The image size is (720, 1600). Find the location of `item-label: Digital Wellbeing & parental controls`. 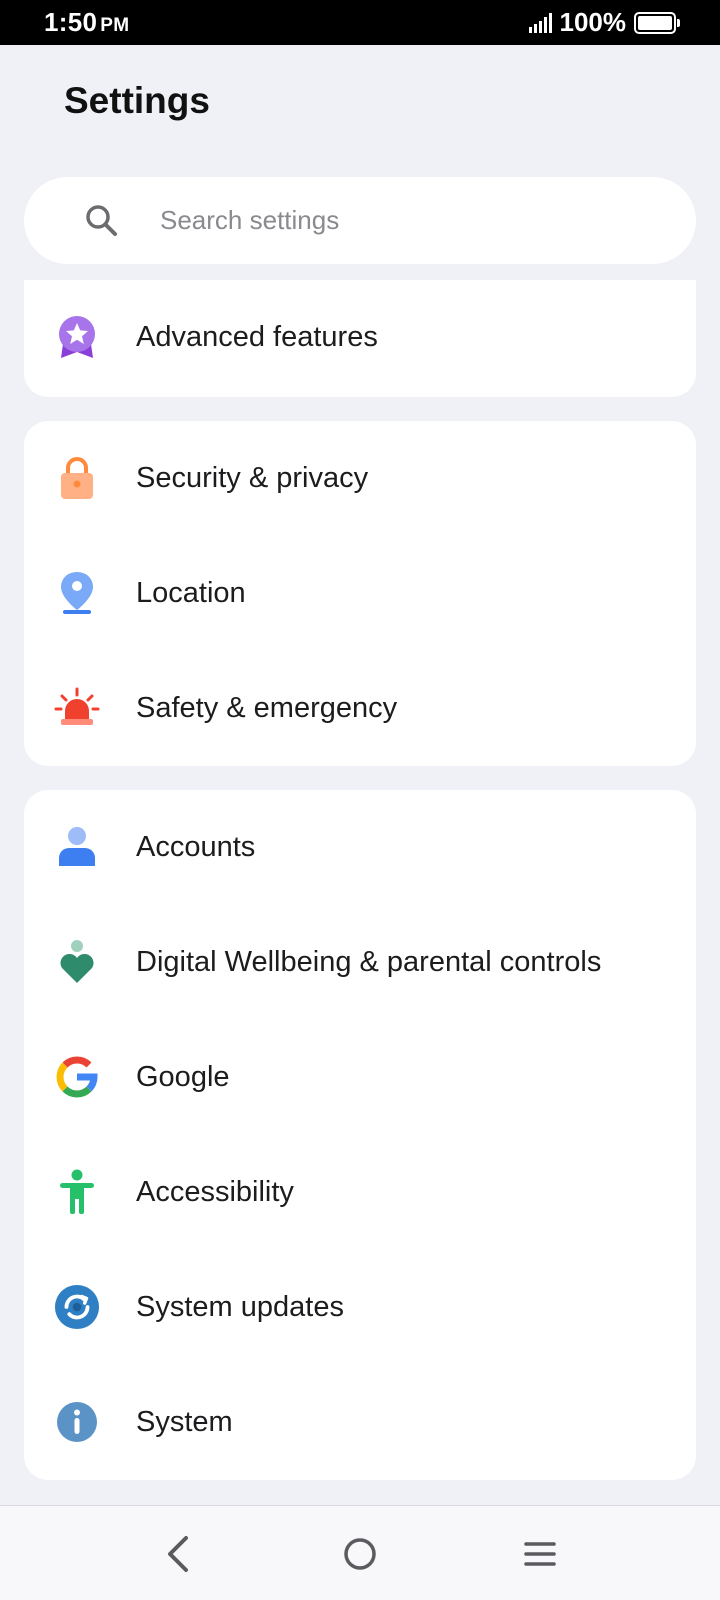

item-label: Digital Wellbeing & parental controls is located at coordinates (369, 962).